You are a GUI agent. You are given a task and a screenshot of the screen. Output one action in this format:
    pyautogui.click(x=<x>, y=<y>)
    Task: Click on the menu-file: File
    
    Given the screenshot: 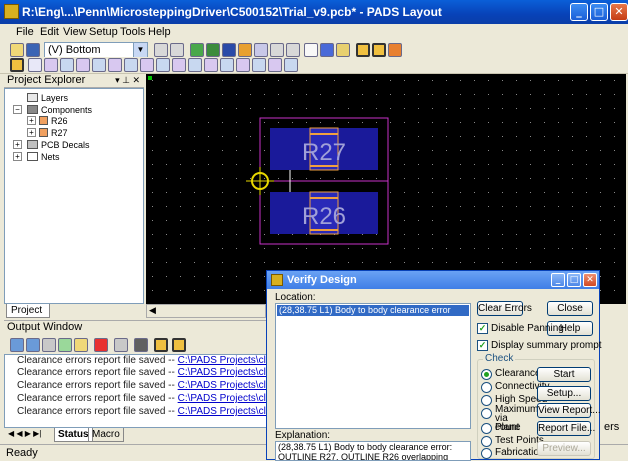 What is the action you would take?
    pyautogui.click(x=25, y=32)
    